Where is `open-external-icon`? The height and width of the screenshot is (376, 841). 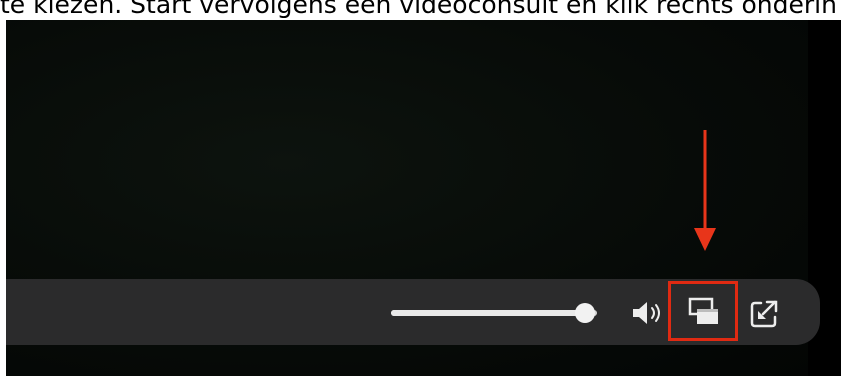 open-external-icon is located at coordinates (764, 314).